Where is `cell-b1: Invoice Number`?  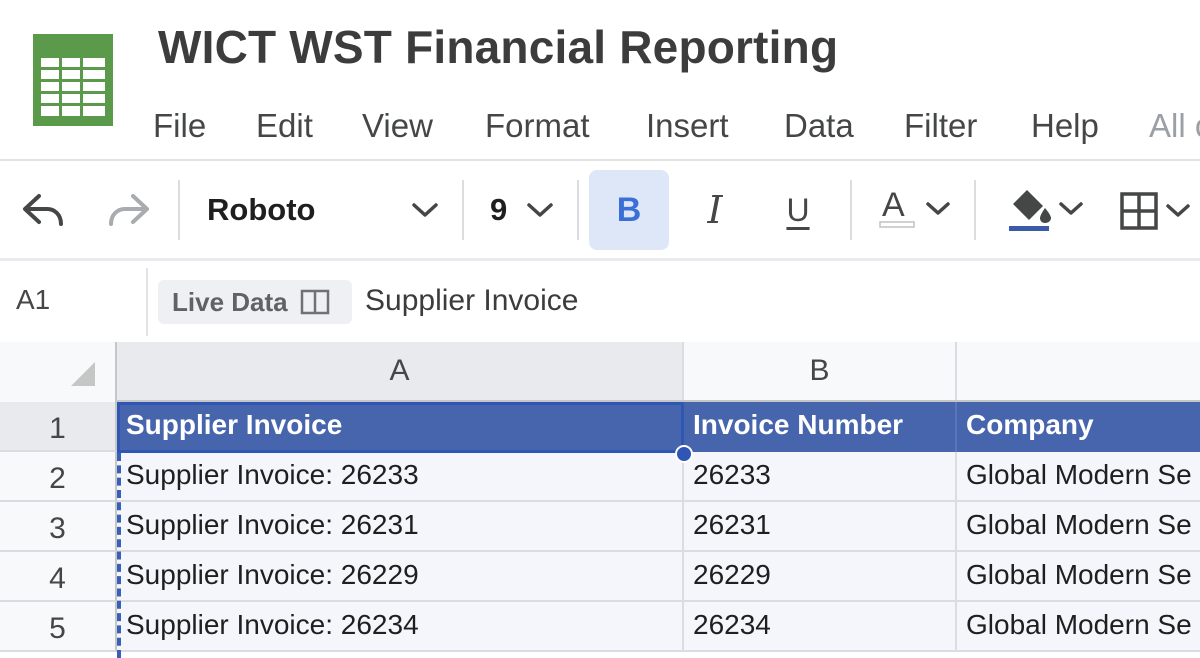
cell-b1: Invoice Number is located at coordinates (820, 427).